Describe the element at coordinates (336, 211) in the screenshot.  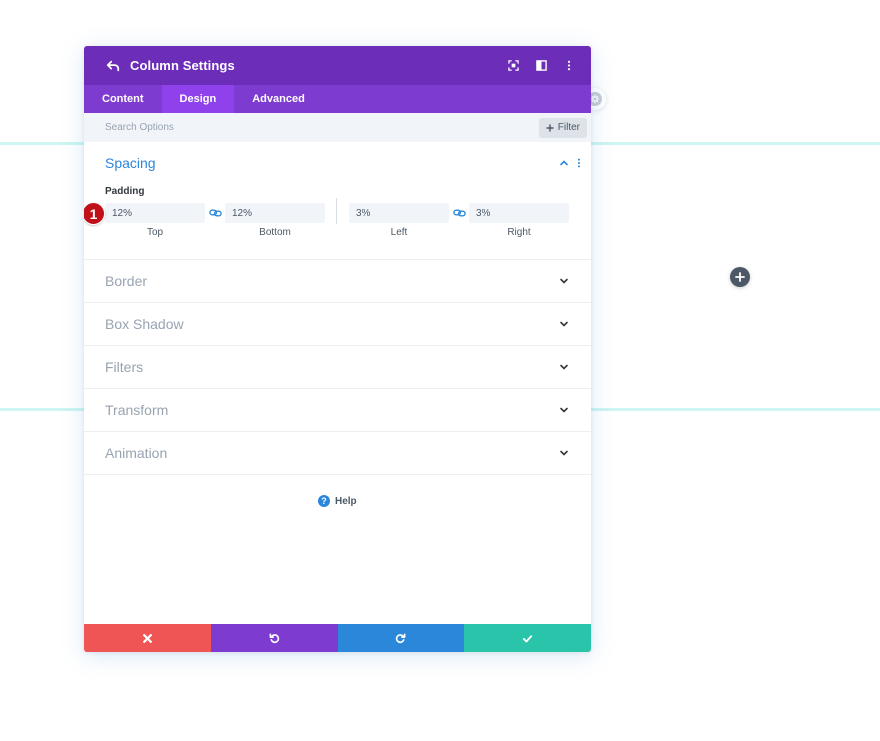
I see `padding-divider` at that location.